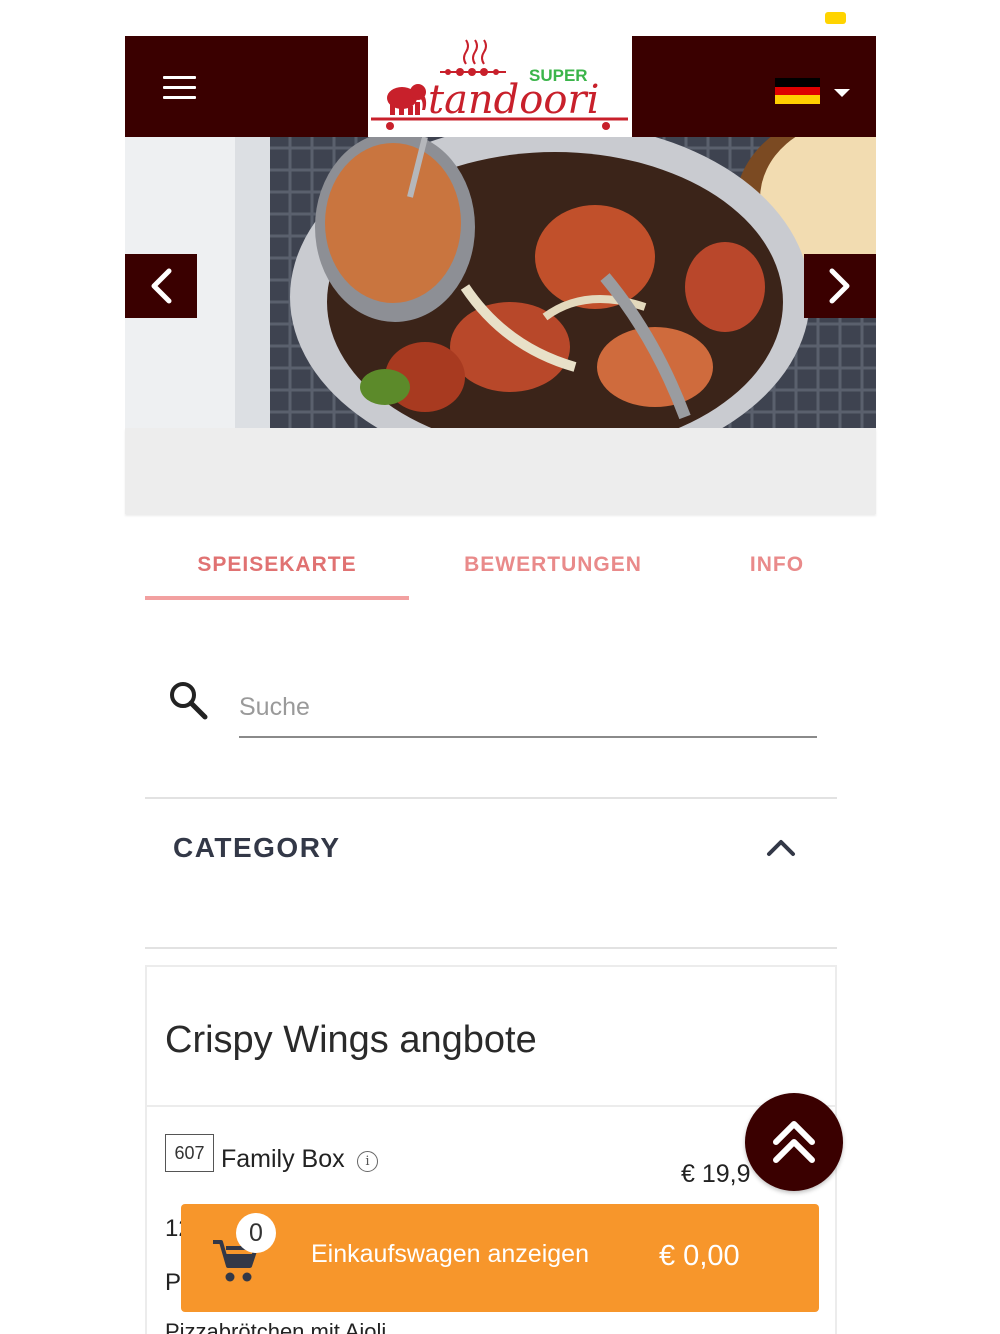 This screenshot has height=1334, width=1000. What do you see at coordinates (553, 565) in the screenshot?
I see `tab-bewertungen: BEWERTUNGEN` at bounding box center [553, 565].